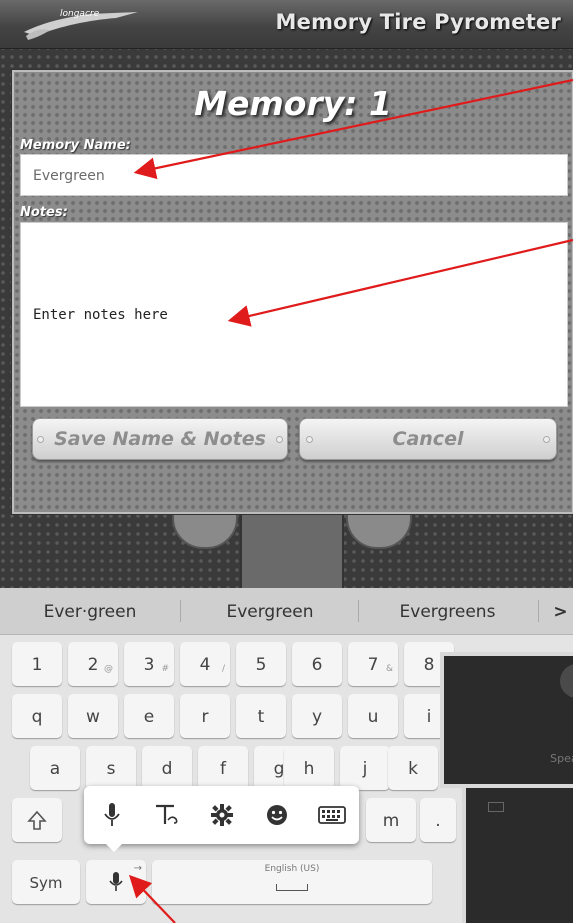 This screenshot has height=923, width=573. What do you see at coordinates (114, 848) in the screenshot?
I see `popup-pointer` at bounding box center [114, 848].